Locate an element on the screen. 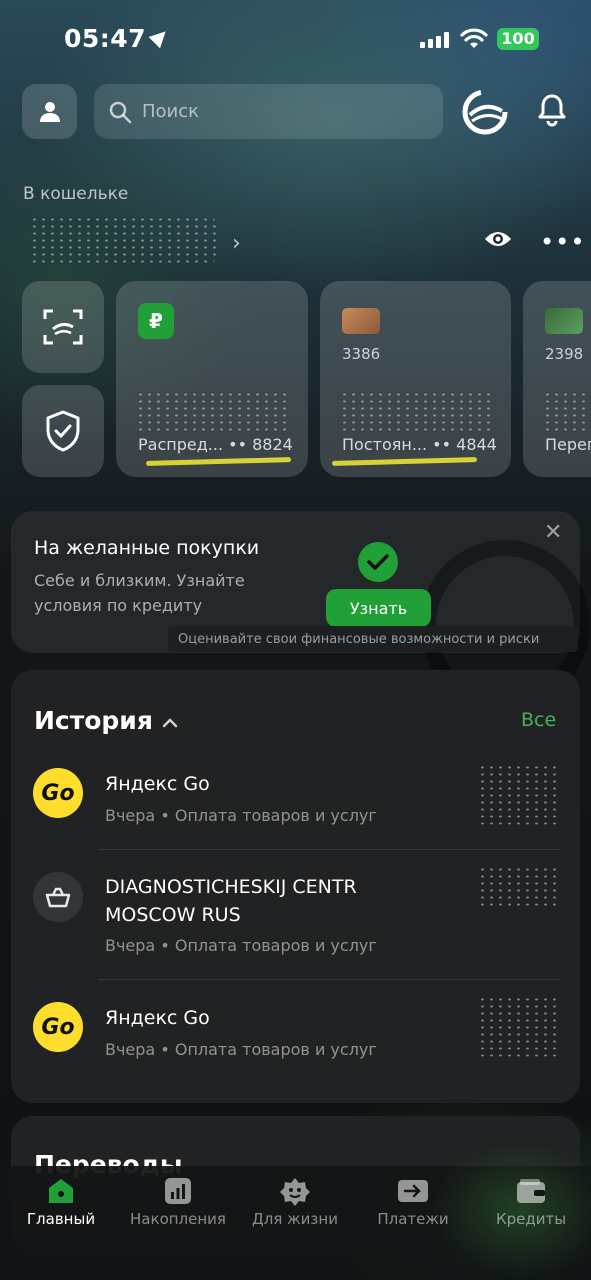 The width and height of the screenshot is (591, 1280). wallet-balance-hidden is located at coordinates (123, 240).